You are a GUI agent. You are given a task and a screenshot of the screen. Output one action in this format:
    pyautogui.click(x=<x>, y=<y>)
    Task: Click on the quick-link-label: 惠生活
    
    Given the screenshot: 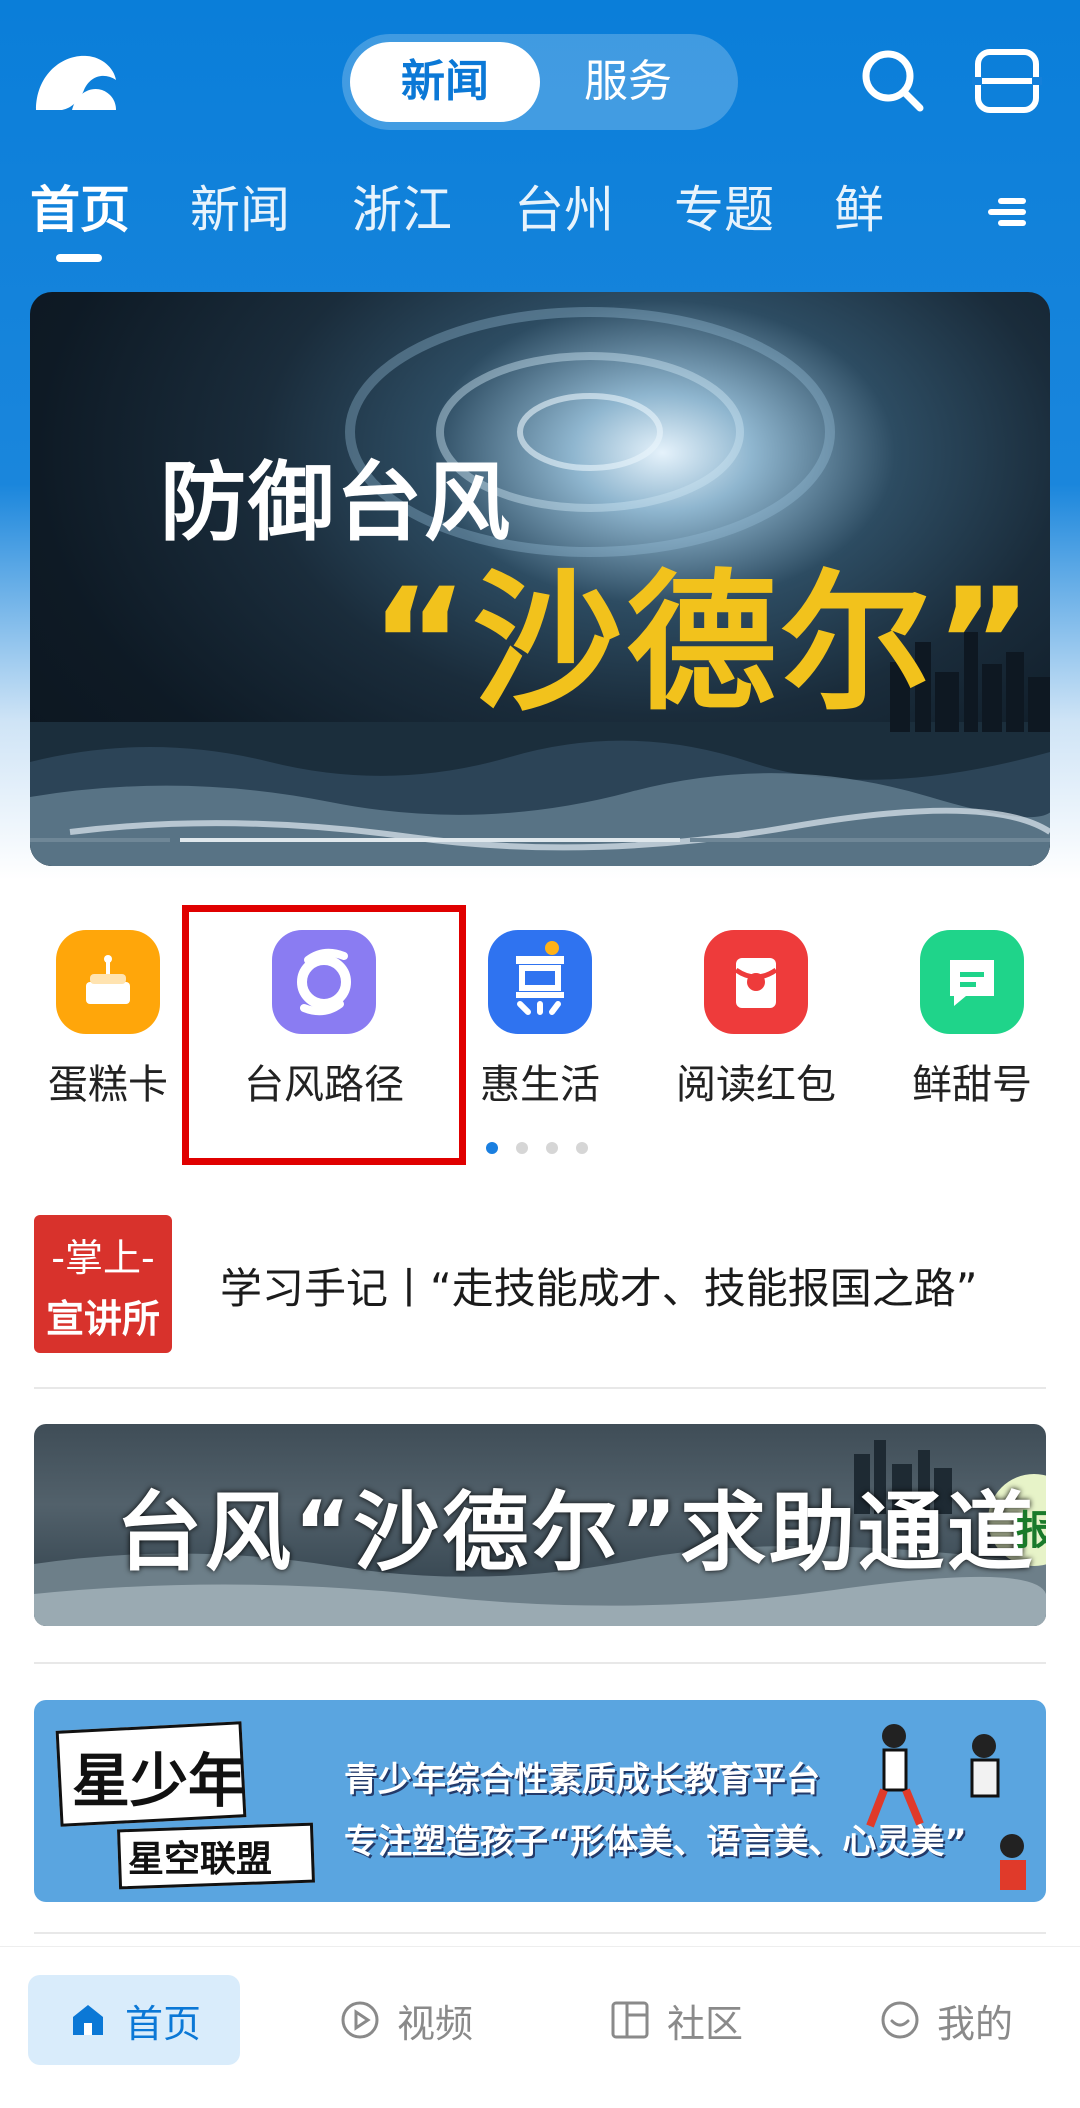 What is the action you would take?
    pyautogui.click(x=540, y=1085)
    